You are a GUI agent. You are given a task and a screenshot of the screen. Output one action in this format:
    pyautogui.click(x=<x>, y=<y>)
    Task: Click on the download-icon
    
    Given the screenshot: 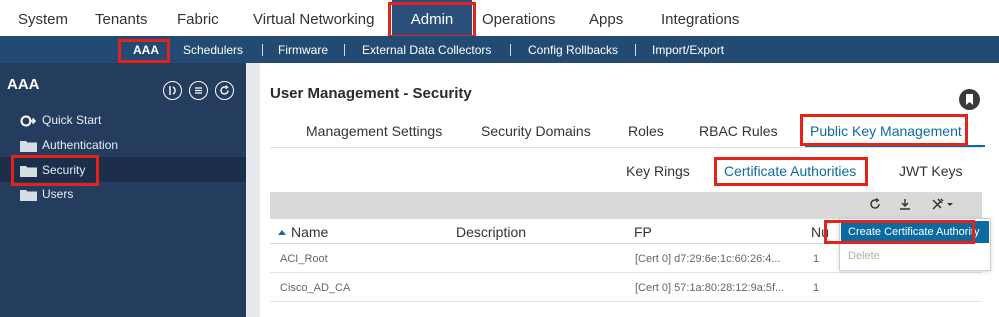 What is the action you would take?
    pyautogui.click(x=905, y=205)
    